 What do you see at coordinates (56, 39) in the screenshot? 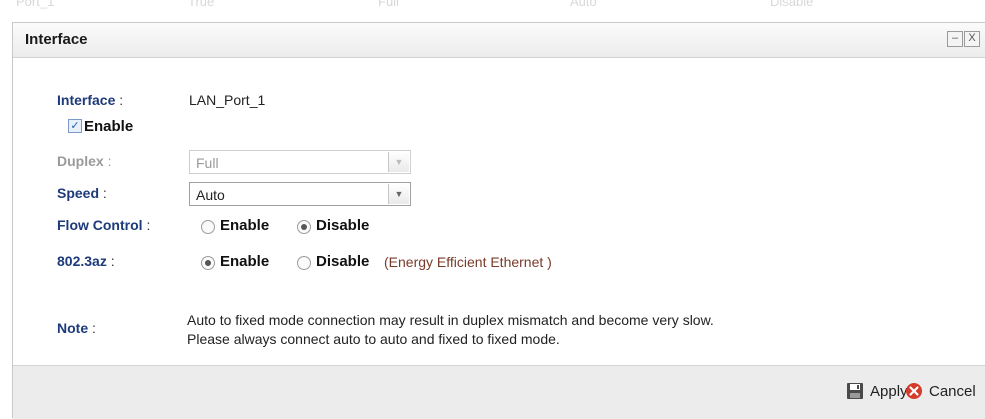
I see `dialog-title: Interface` at bounding box center [56, 39].